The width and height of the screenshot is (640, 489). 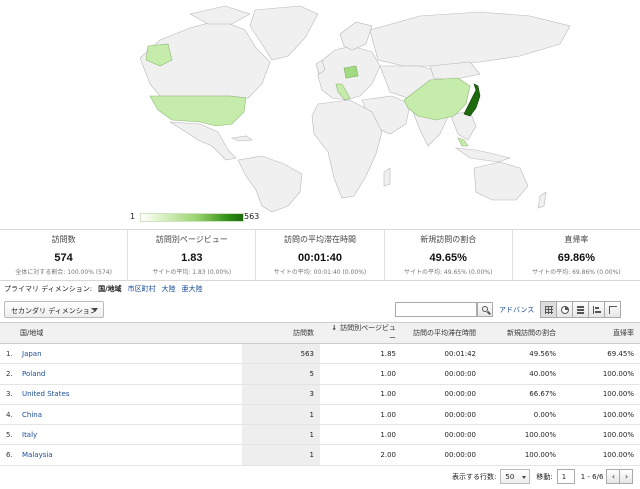 I want to click on row-new-visits: 49.56%, so click(x=522, y=354).